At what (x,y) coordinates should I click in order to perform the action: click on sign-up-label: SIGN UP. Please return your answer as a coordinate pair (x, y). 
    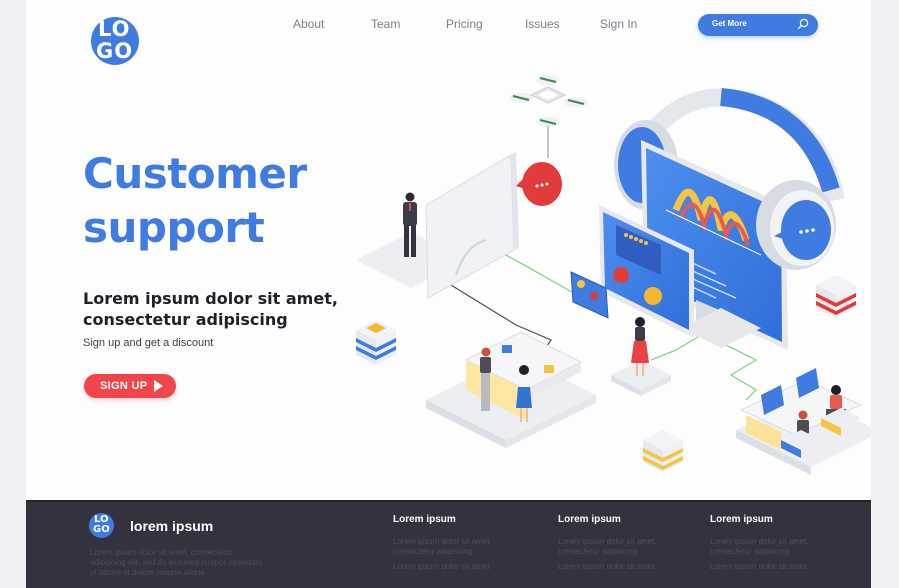
    Looking at the image, I should click on (124, 386).